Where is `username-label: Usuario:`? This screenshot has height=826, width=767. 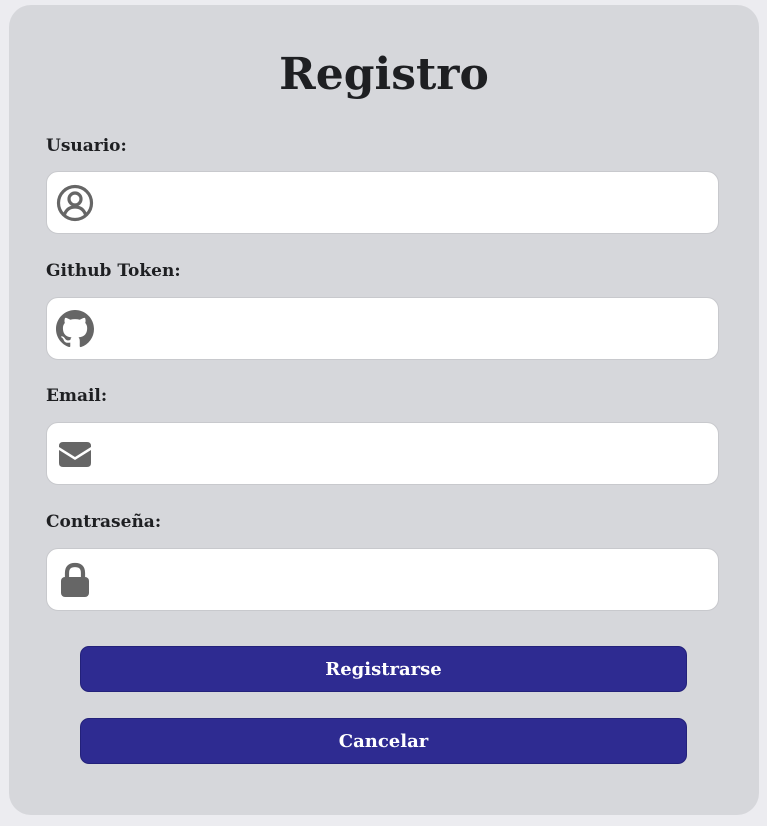 username-label: Usuario: is located at coordinates (86, 146).